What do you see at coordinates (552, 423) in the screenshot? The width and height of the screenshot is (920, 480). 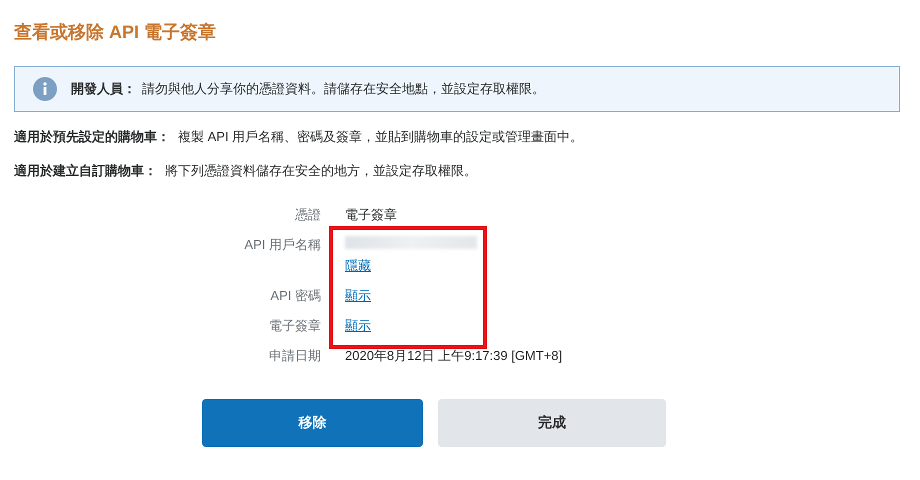 I see `done-button: 完成` at bounding box center [552, 423].